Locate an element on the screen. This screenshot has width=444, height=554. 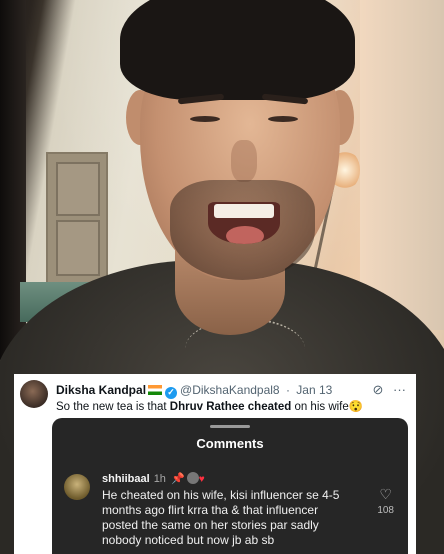
comment-meta: shhiibaal 1h 📌 ♥ is located at coordinates (153, 478).